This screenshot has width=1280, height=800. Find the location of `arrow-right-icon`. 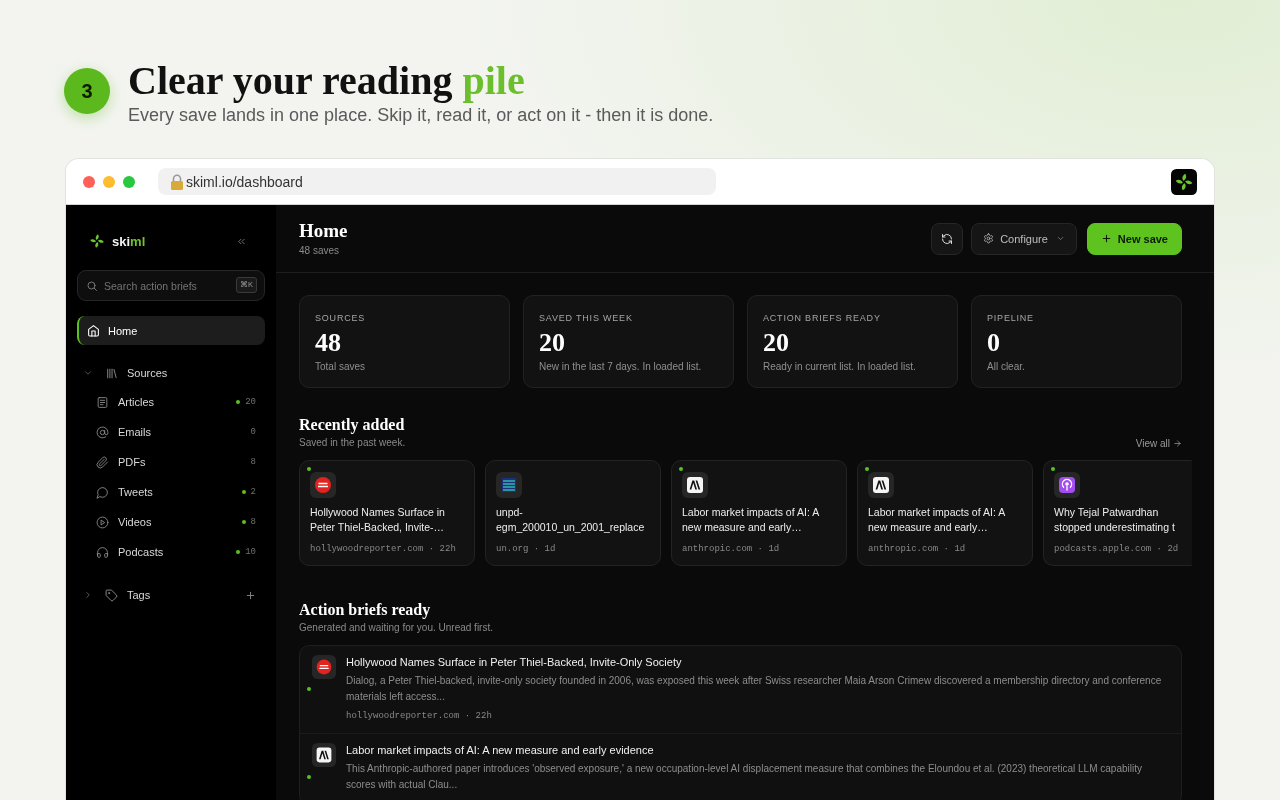

arrow-right-icon is located at coordinates (1177, 443).